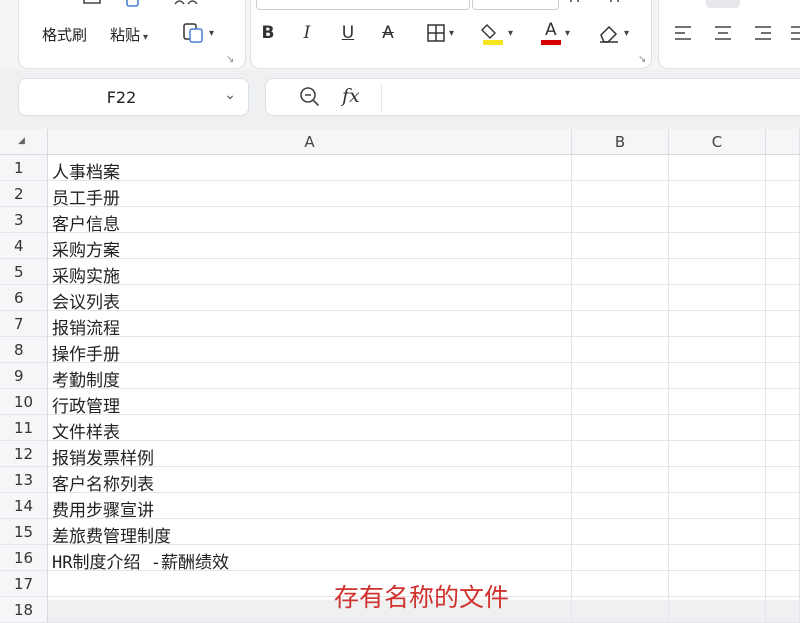  Describe the element at coordinates (230, 95) in the screenshot. I see `chevron-down-icon: ⌄` at that location.